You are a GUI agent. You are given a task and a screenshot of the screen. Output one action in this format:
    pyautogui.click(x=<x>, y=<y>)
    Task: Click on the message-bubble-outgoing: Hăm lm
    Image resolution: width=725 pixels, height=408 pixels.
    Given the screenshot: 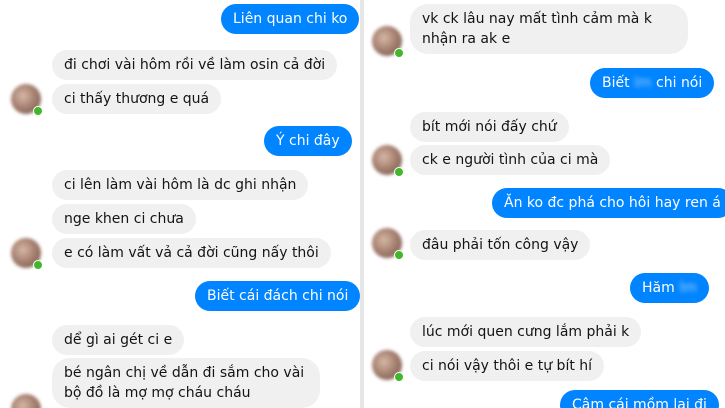 What is the action you would take?
    pyautogui.click(x=669, y=288)
    